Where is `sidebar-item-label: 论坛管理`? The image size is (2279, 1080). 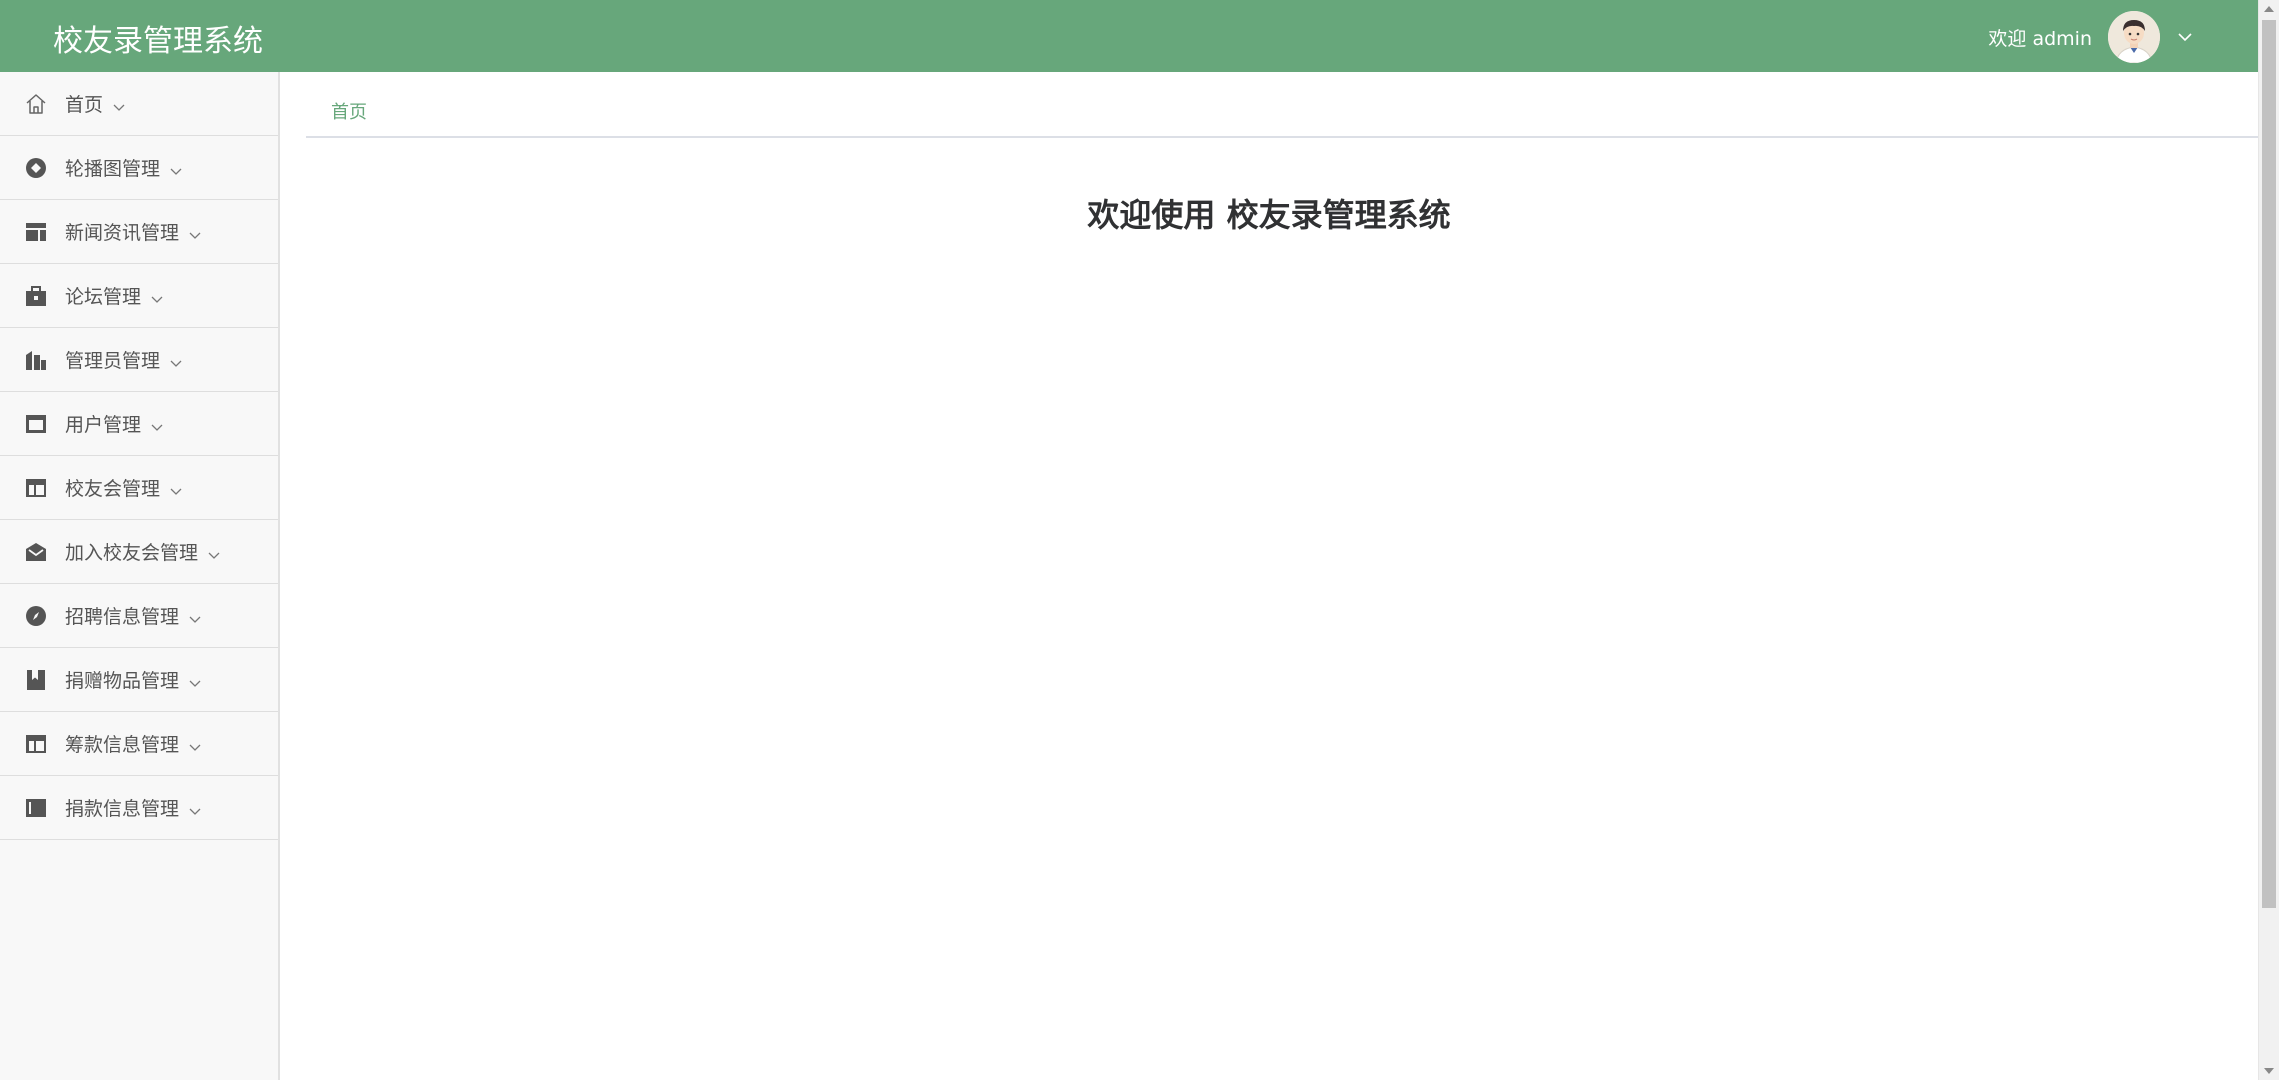 sidebar-item-label: 论坛管理 is located at coordinates (103, 297).